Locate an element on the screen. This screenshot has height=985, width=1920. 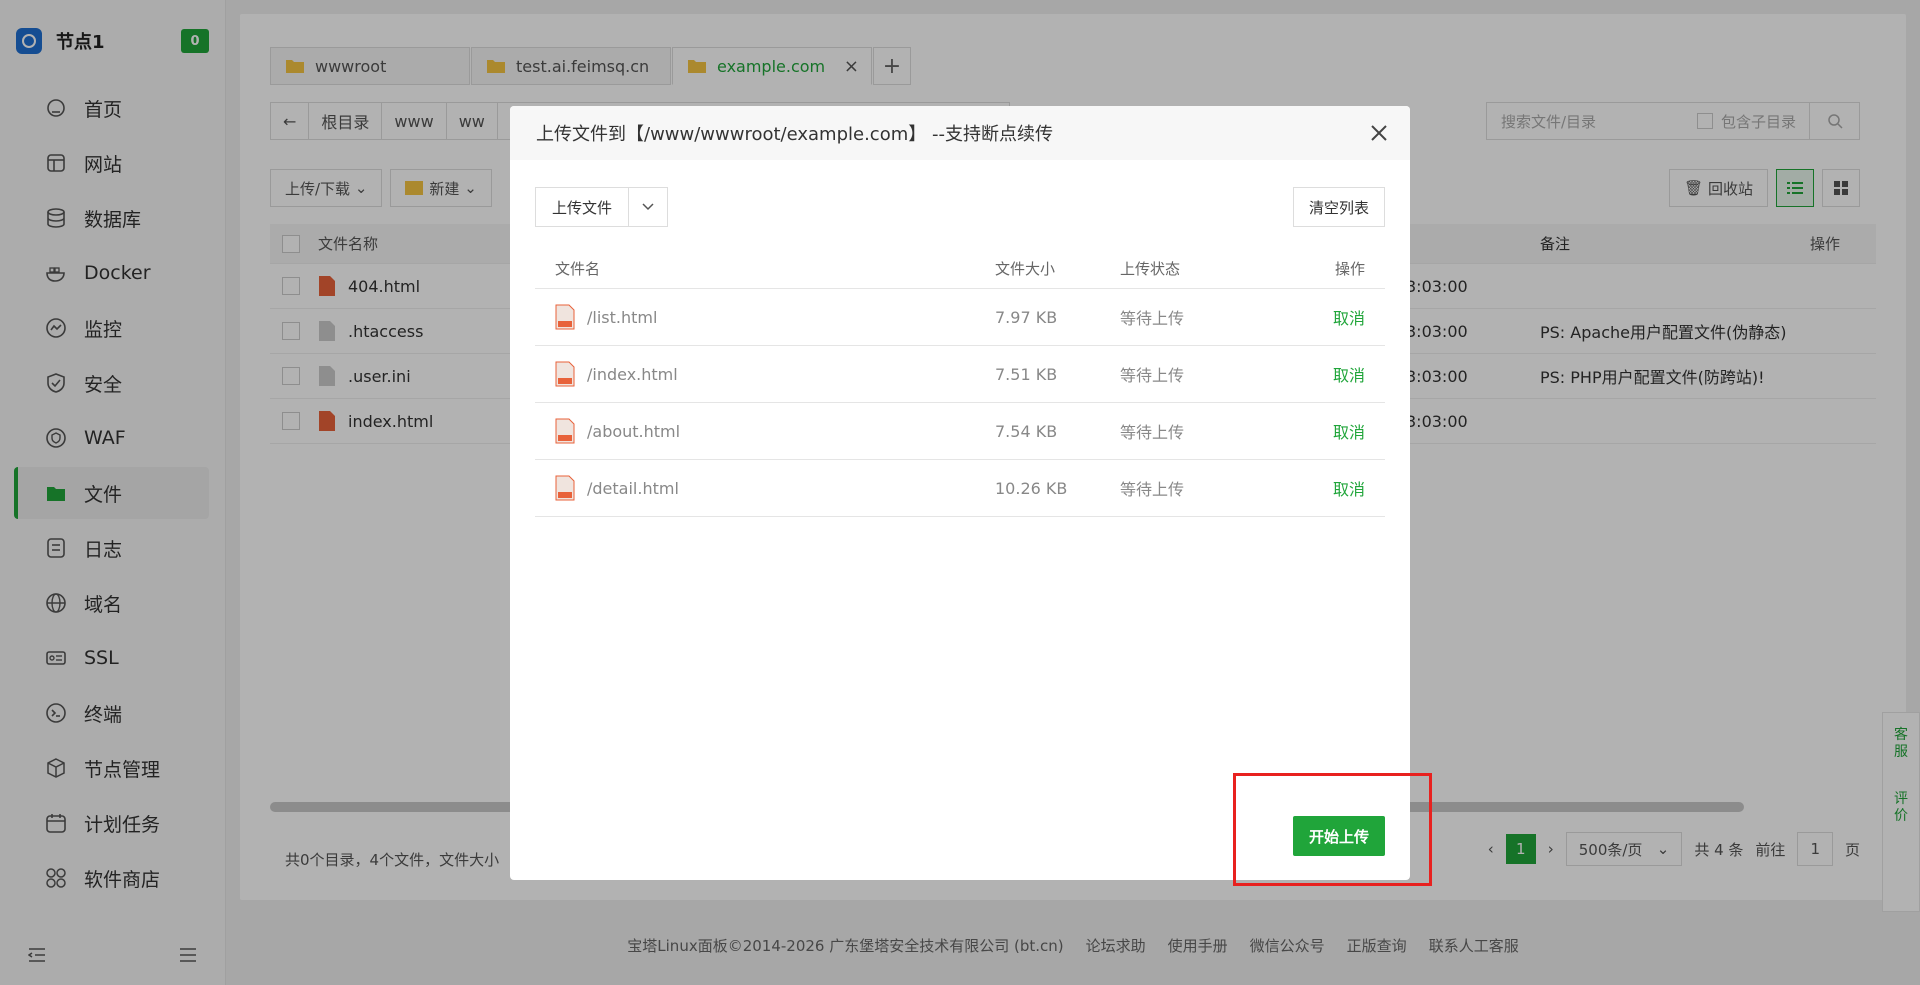
dialog-title: 上传文件到【/www/wwwroot/example.com】 --支持断点续传 is located at coordinates (794, 134).